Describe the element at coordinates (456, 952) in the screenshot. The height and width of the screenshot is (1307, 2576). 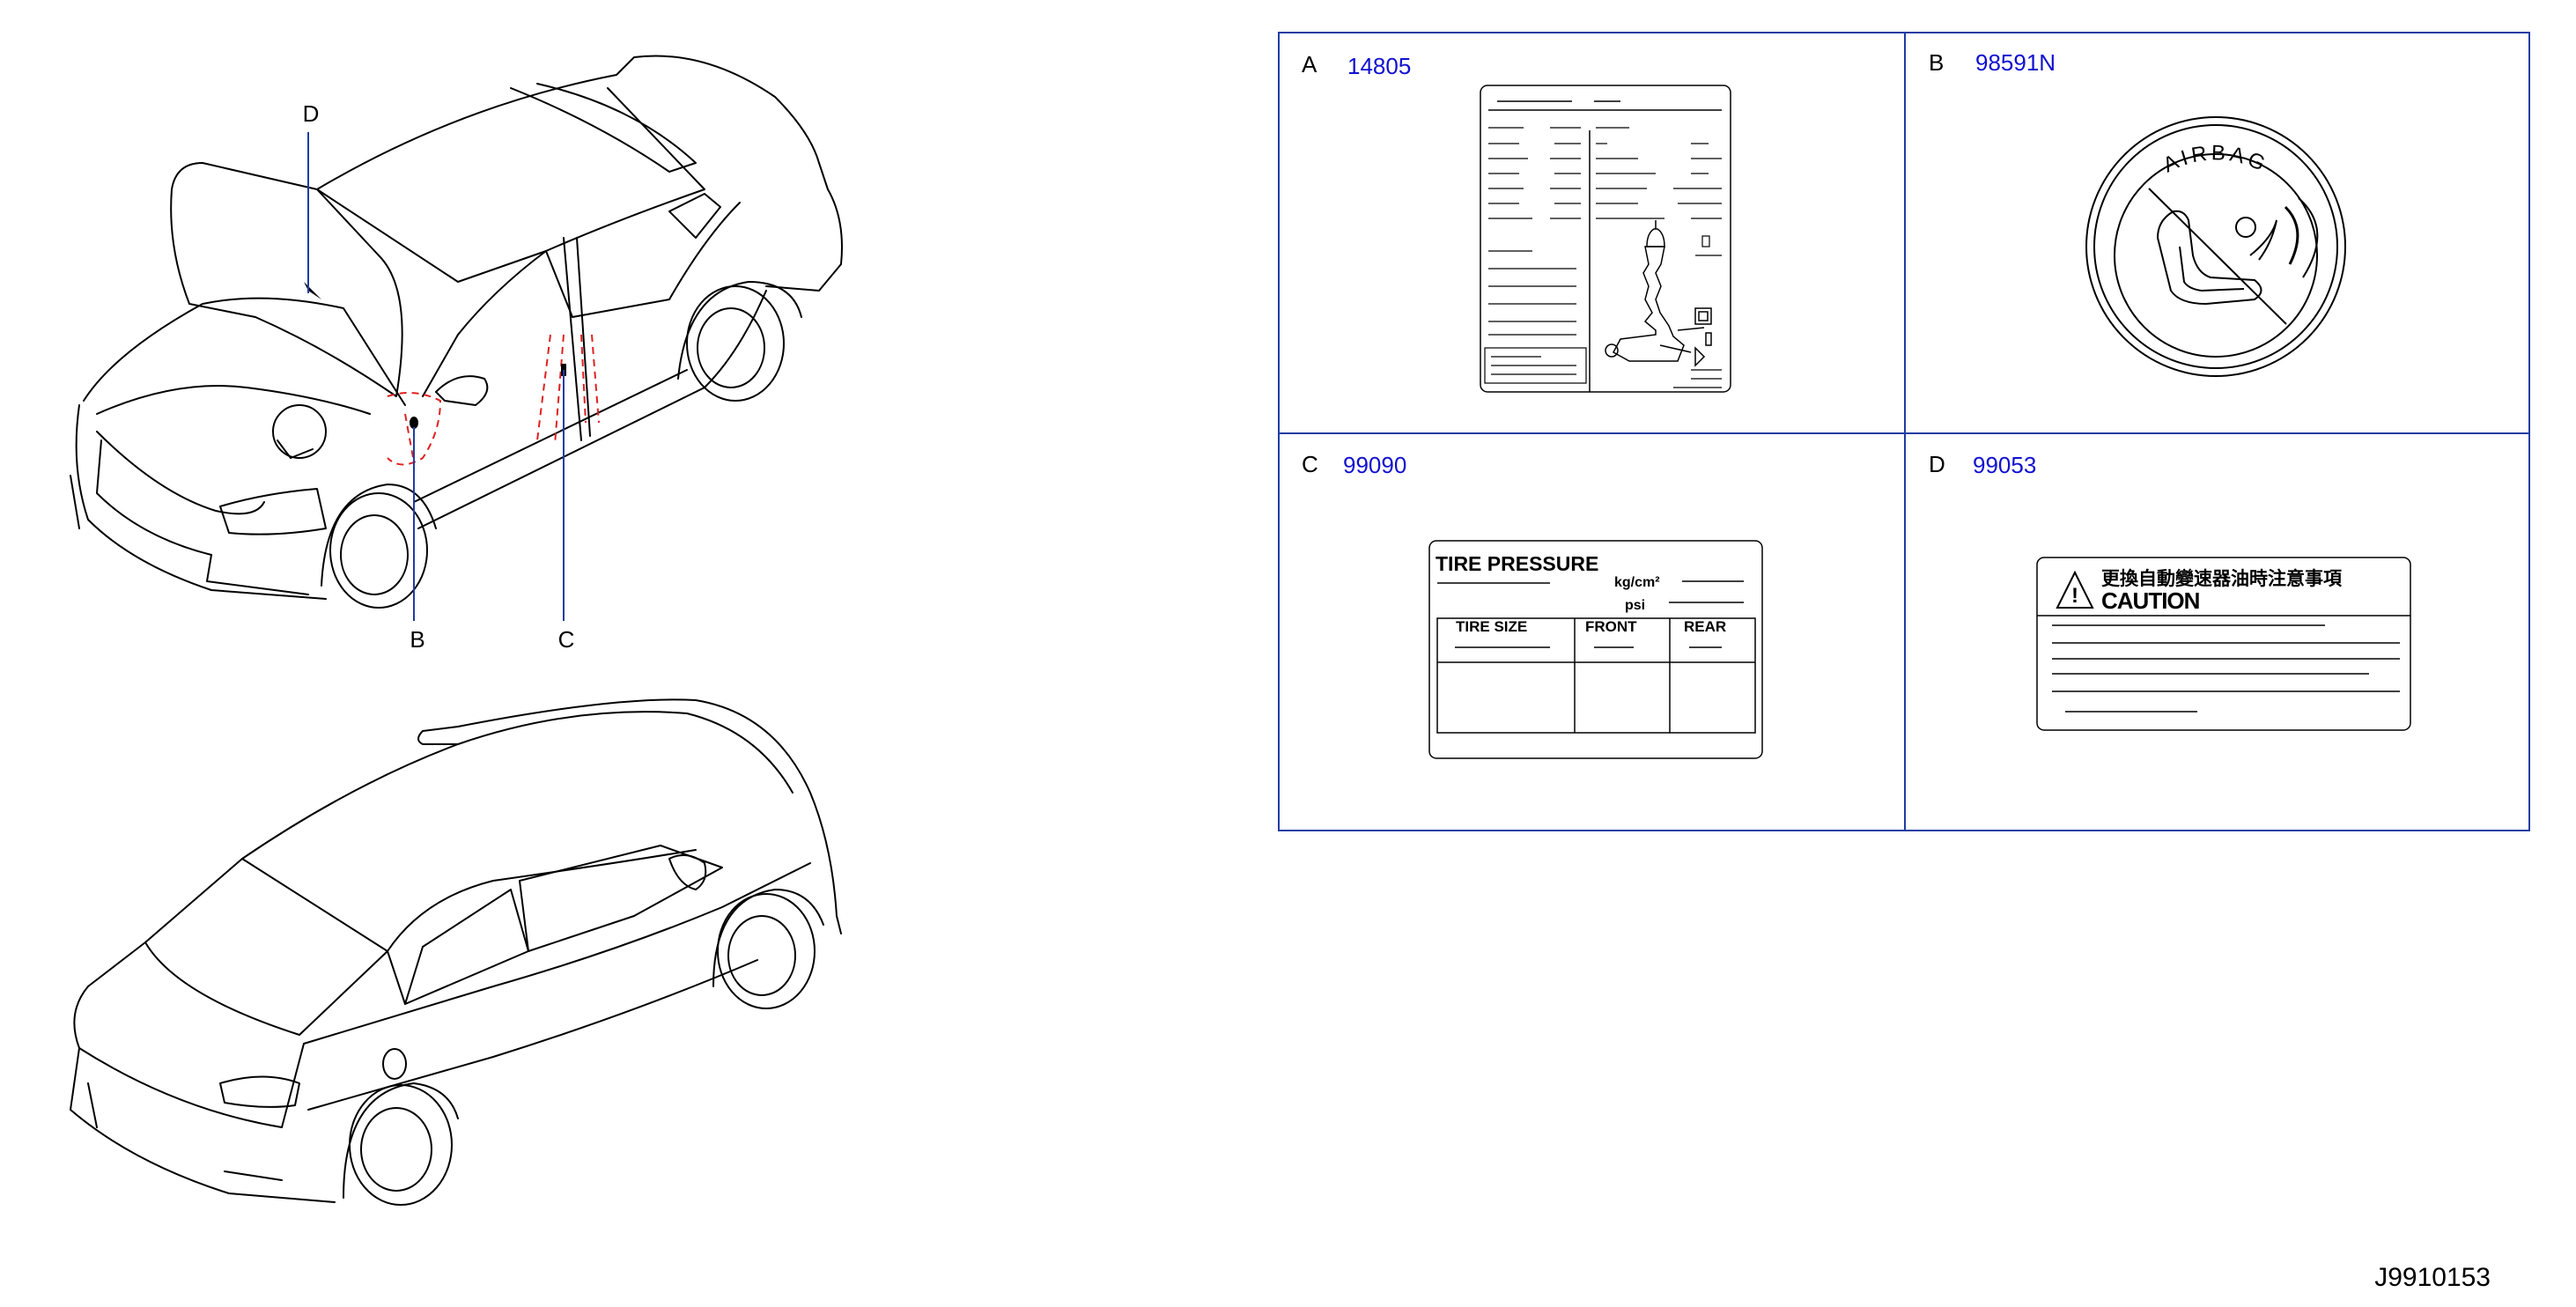
I see `vehicle-rear-illustration` at that location.